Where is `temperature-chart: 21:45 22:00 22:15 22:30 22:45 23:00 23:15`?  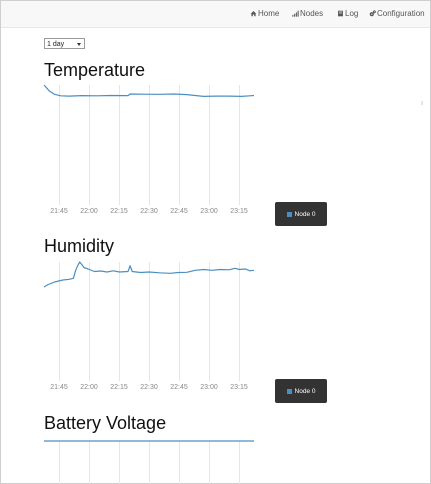 temperature-chart: 21:45 22:00 22:15 22:30 22:45 23:00 23:15 is located at coordinates (149, 149).